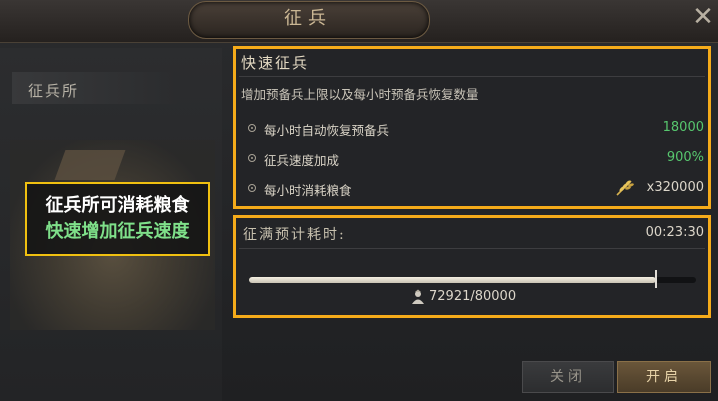 The height and width of the screenshot is (401, 718). I want to click on quick-recruit-title: 快速征兵, so click(275, 63).